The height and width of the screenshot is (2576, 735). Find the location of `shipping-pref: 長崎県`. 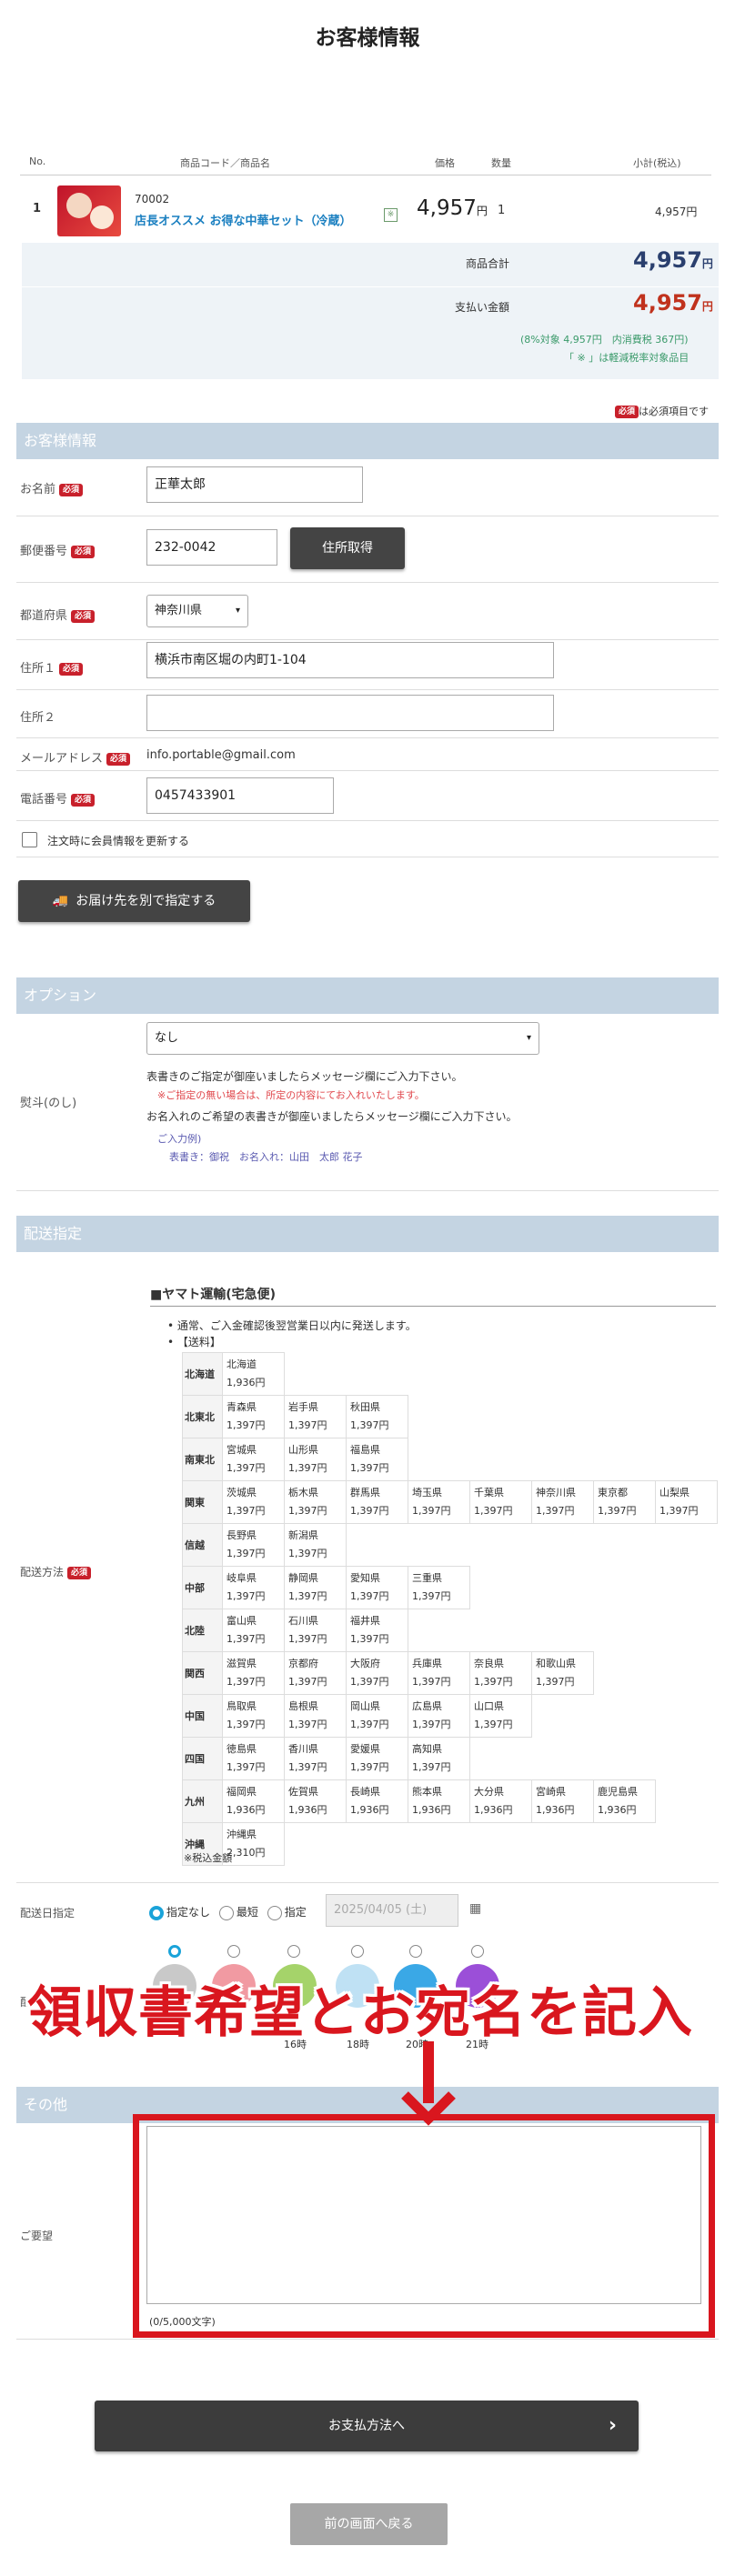

shipping-pref: 長崎県 is located at coordinates (365, 1792).